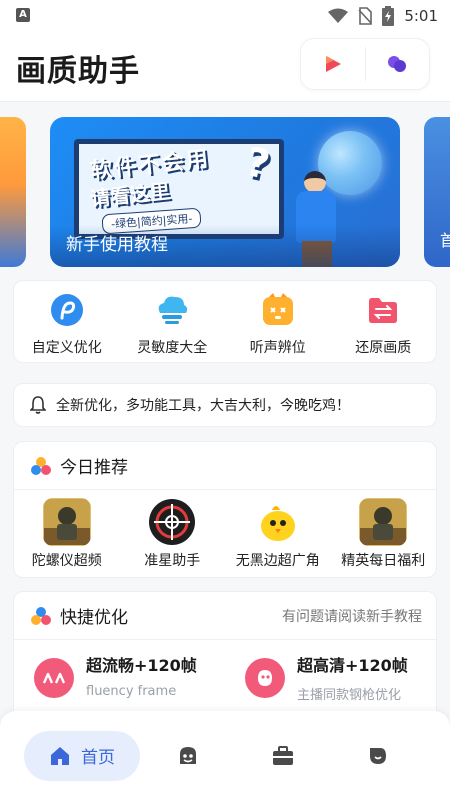 Image resolution: width=450 pixels, height=800 pixels. What do you see at coordinates (225, 67) in the screenshot?
I see `app-header: 画质助手` at bounding box center [225, 67].